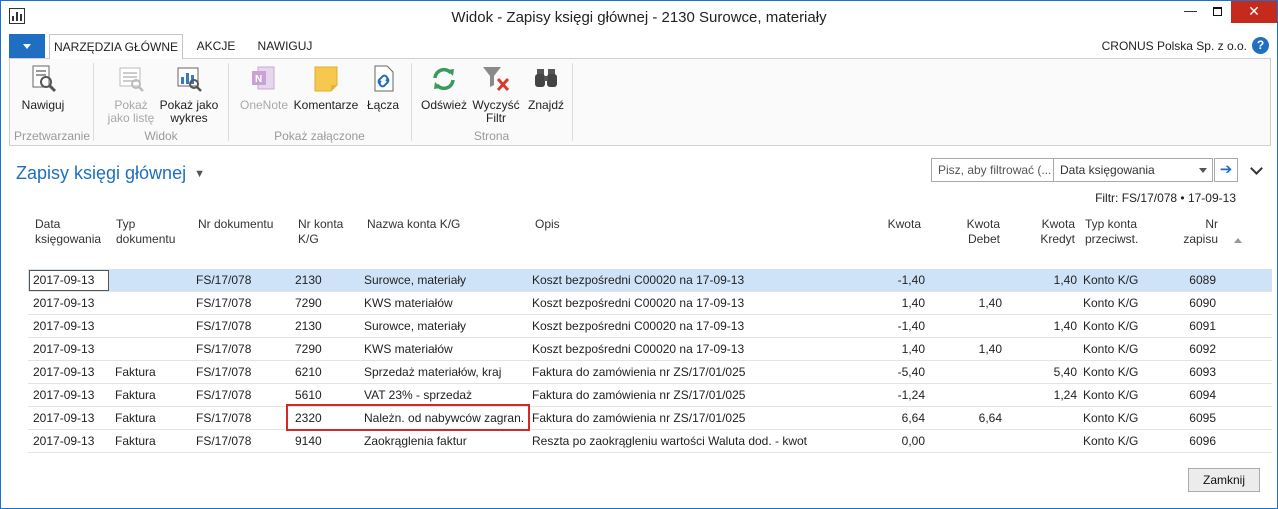 The width and height of the screenshot is (1278, 509). What do you see at coordinates (1134, 170) in the screenshot?
I see `filter-field-select: Data księgowania` at bounding box center [1134, 170].